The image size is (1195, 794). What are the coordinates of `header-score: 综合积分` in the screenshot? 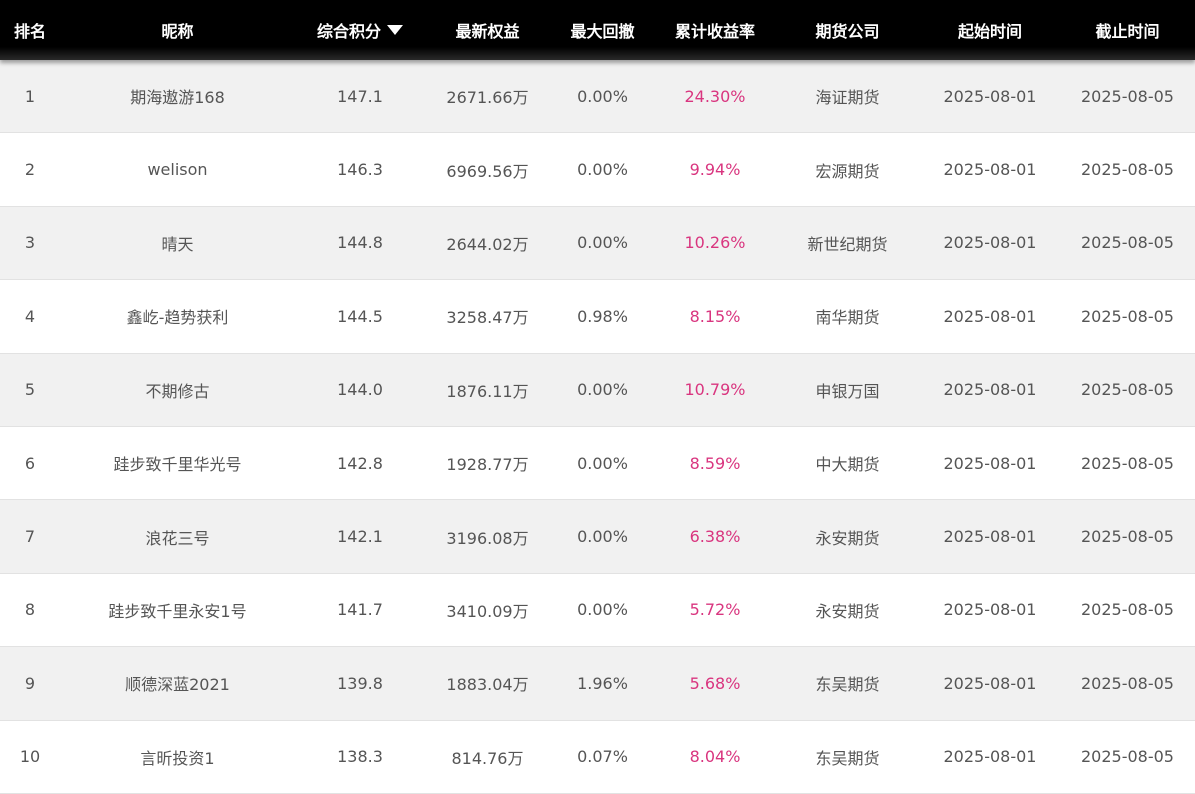 It's located at (360, 30).